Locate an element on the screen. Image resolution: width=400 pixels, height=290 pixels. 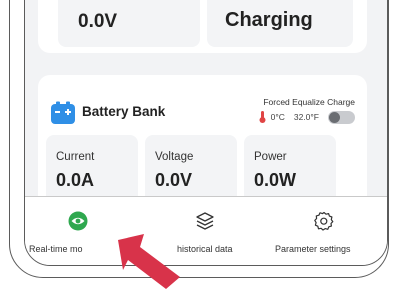
toggle-knob is located at coordinates (334, 117).